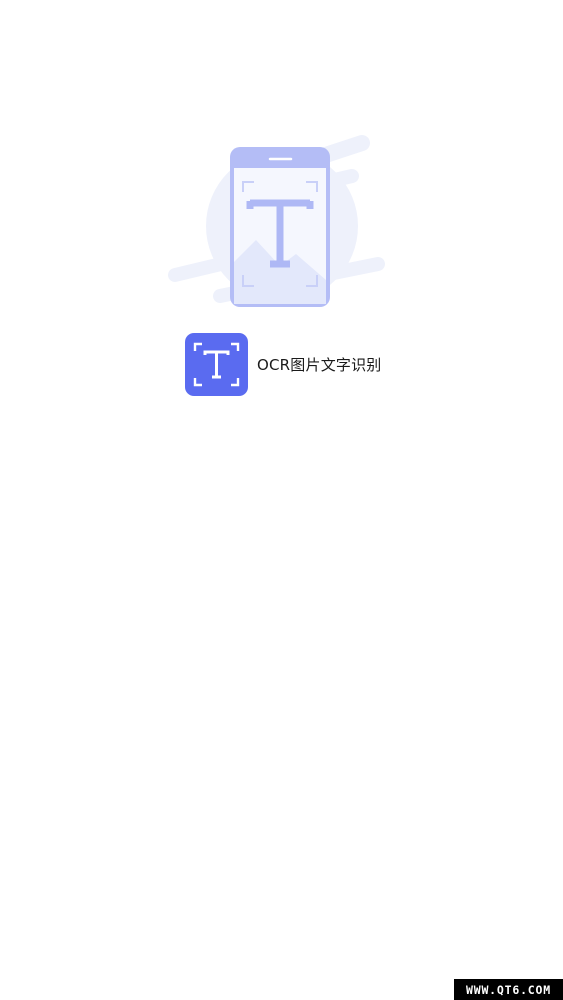 Image resolution: width=563 pixels, height=1000 pixels. I want to click on phone-scan-text-illustration-icon, so click(276, 221).